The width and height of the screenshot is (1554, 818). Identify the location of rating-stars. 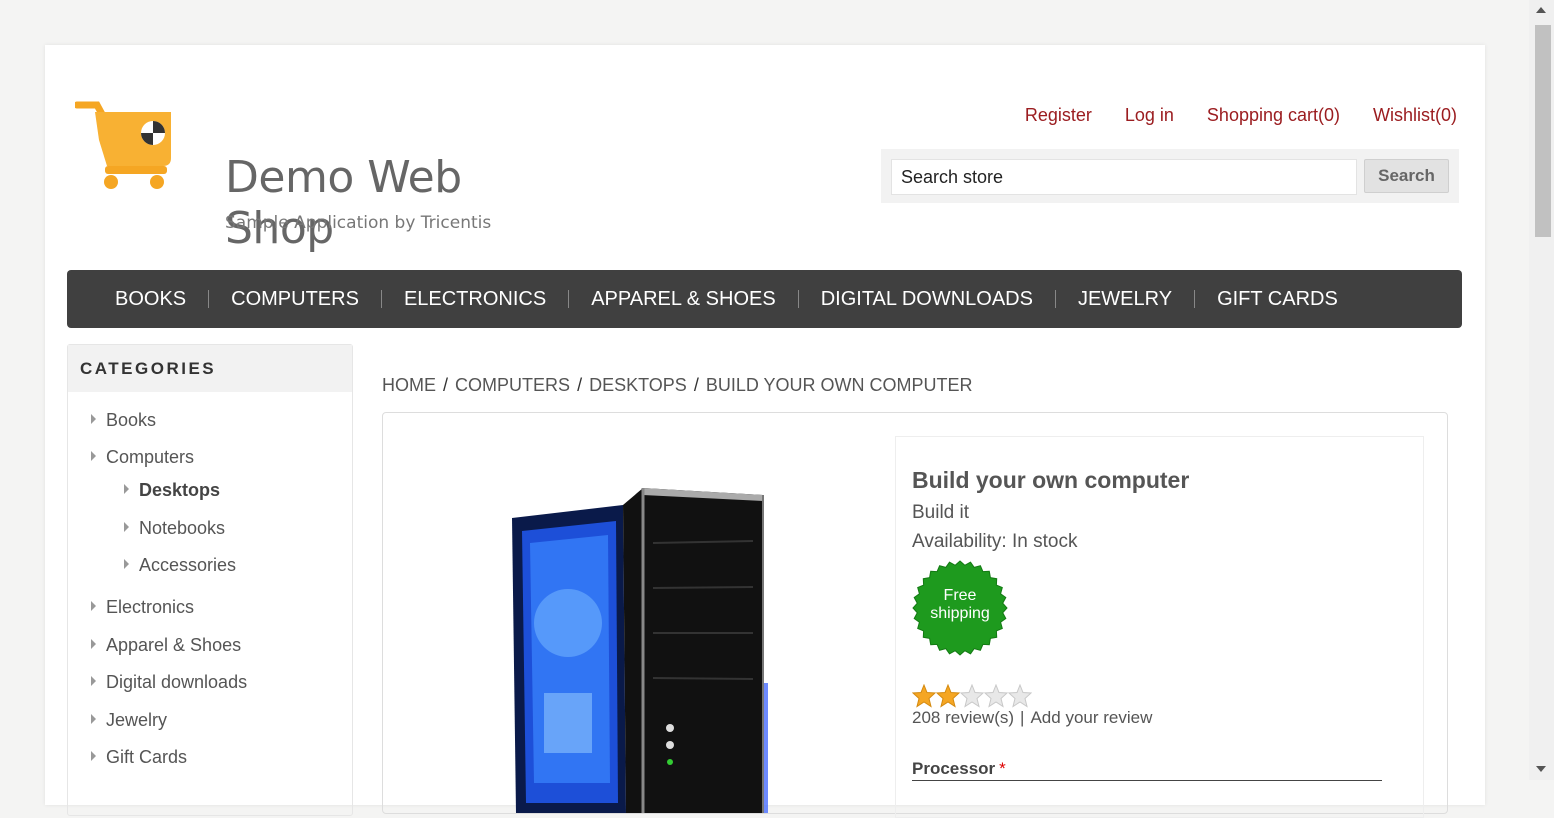
(972, 696).